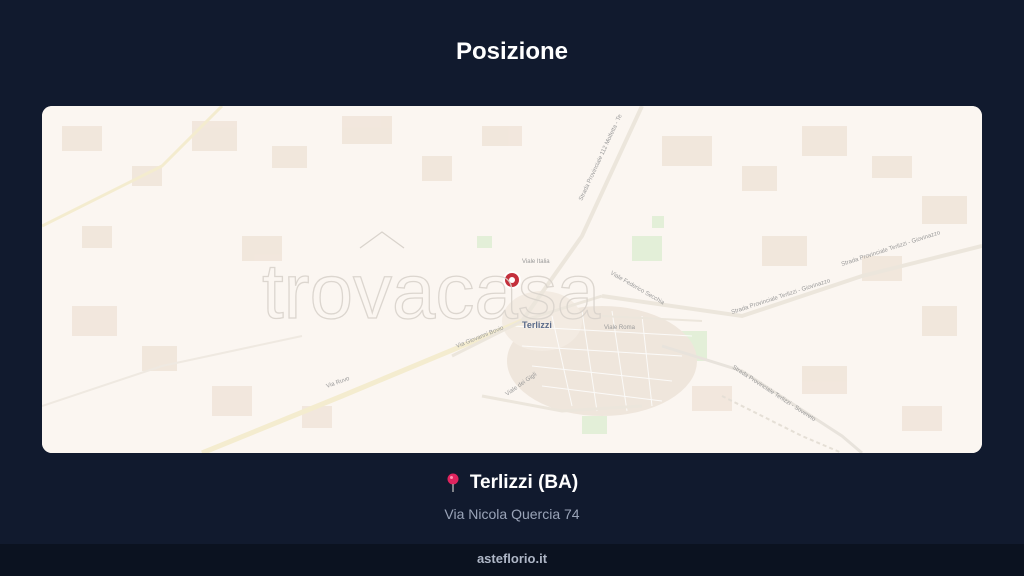 This screenshot has height=576, width=1024. I want to click on city-label: Terlizzi, so click(537, 325).